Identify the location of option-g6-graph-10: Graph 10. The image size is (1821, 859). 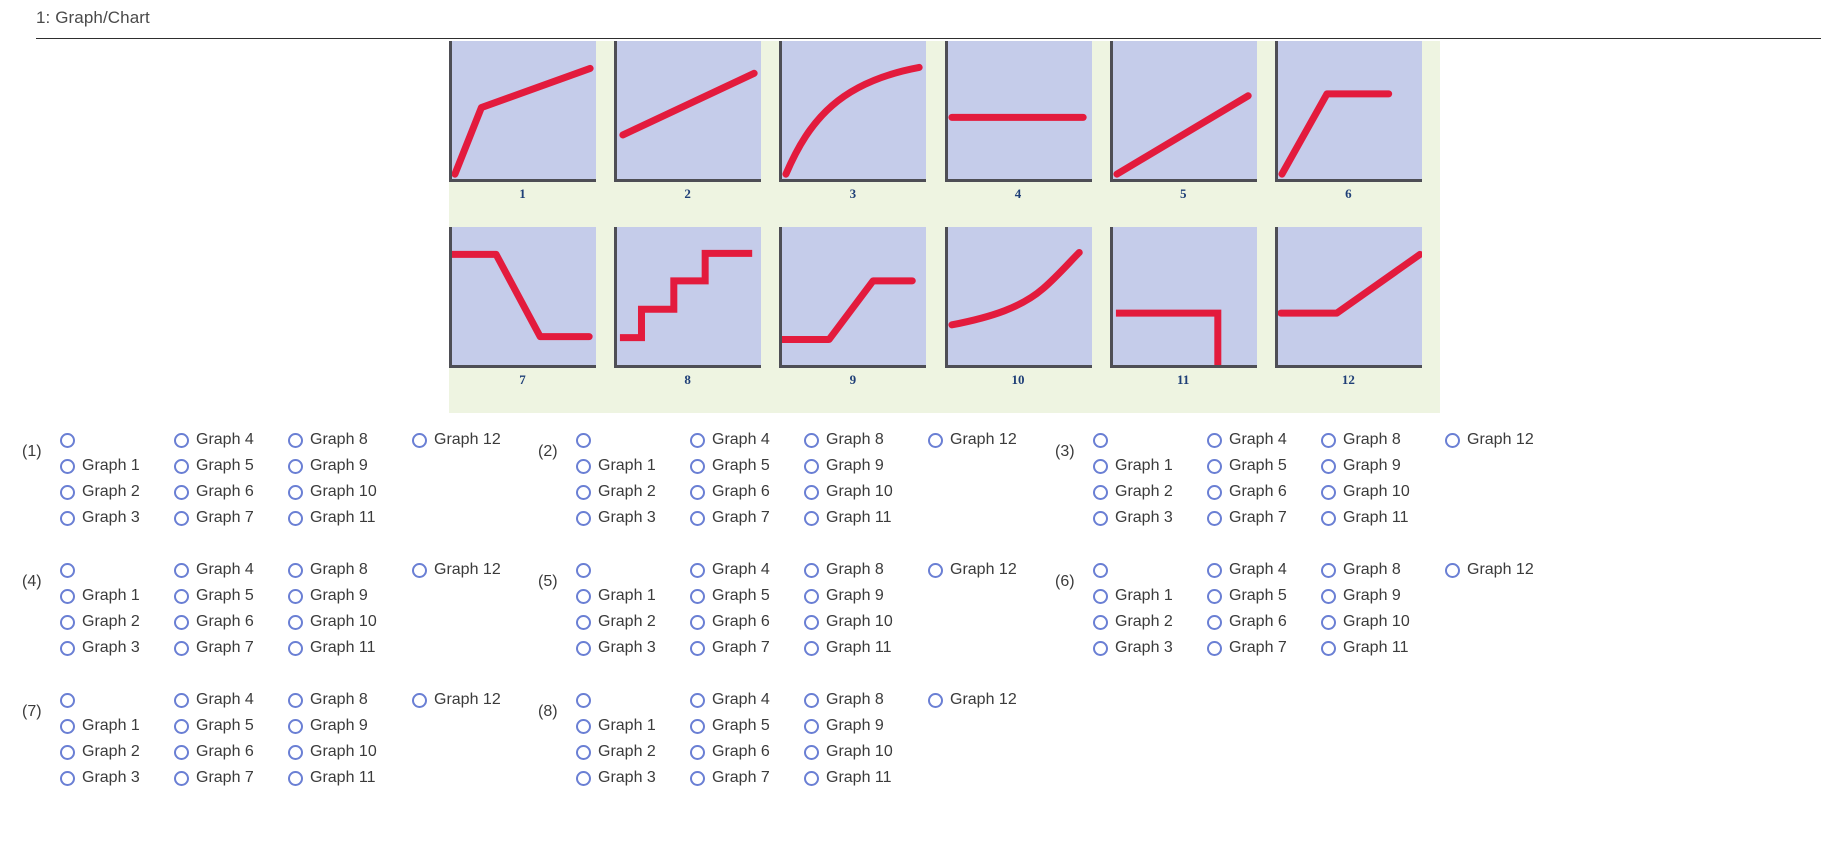
(1383, 622).